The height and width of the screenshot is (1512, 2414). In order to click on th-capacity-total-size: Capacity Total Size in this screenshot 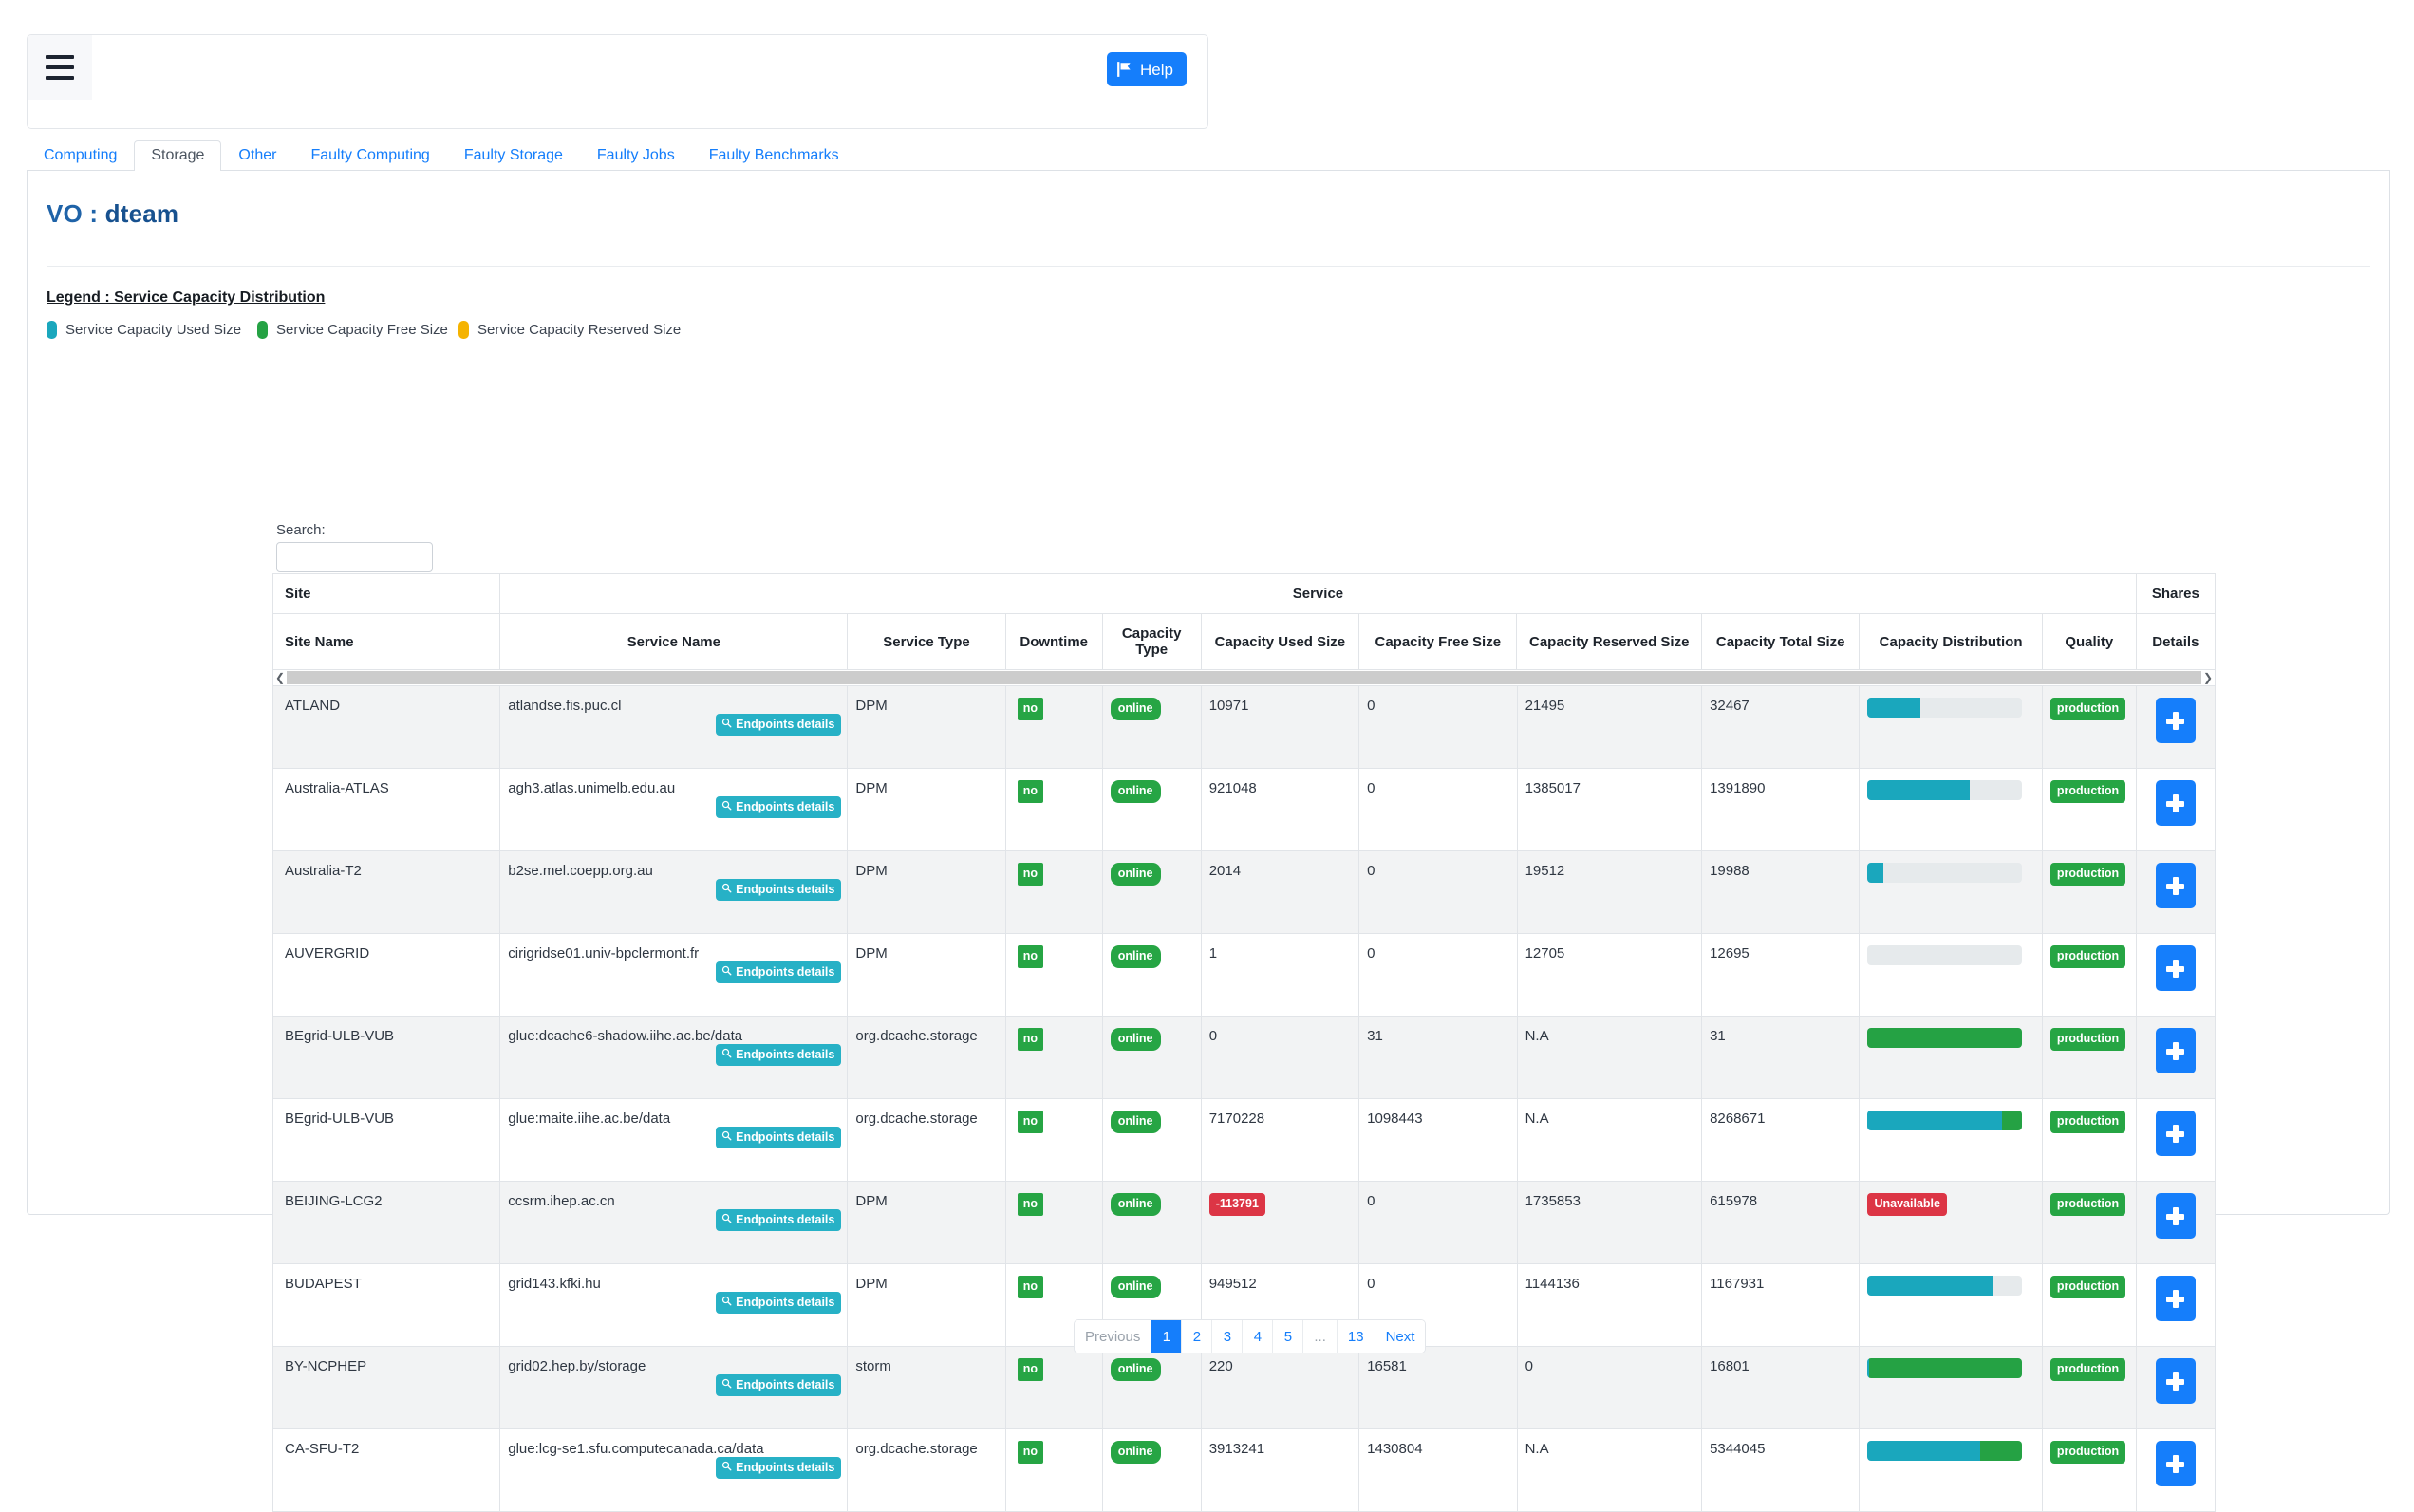, I will do `click(1780, 641)`.